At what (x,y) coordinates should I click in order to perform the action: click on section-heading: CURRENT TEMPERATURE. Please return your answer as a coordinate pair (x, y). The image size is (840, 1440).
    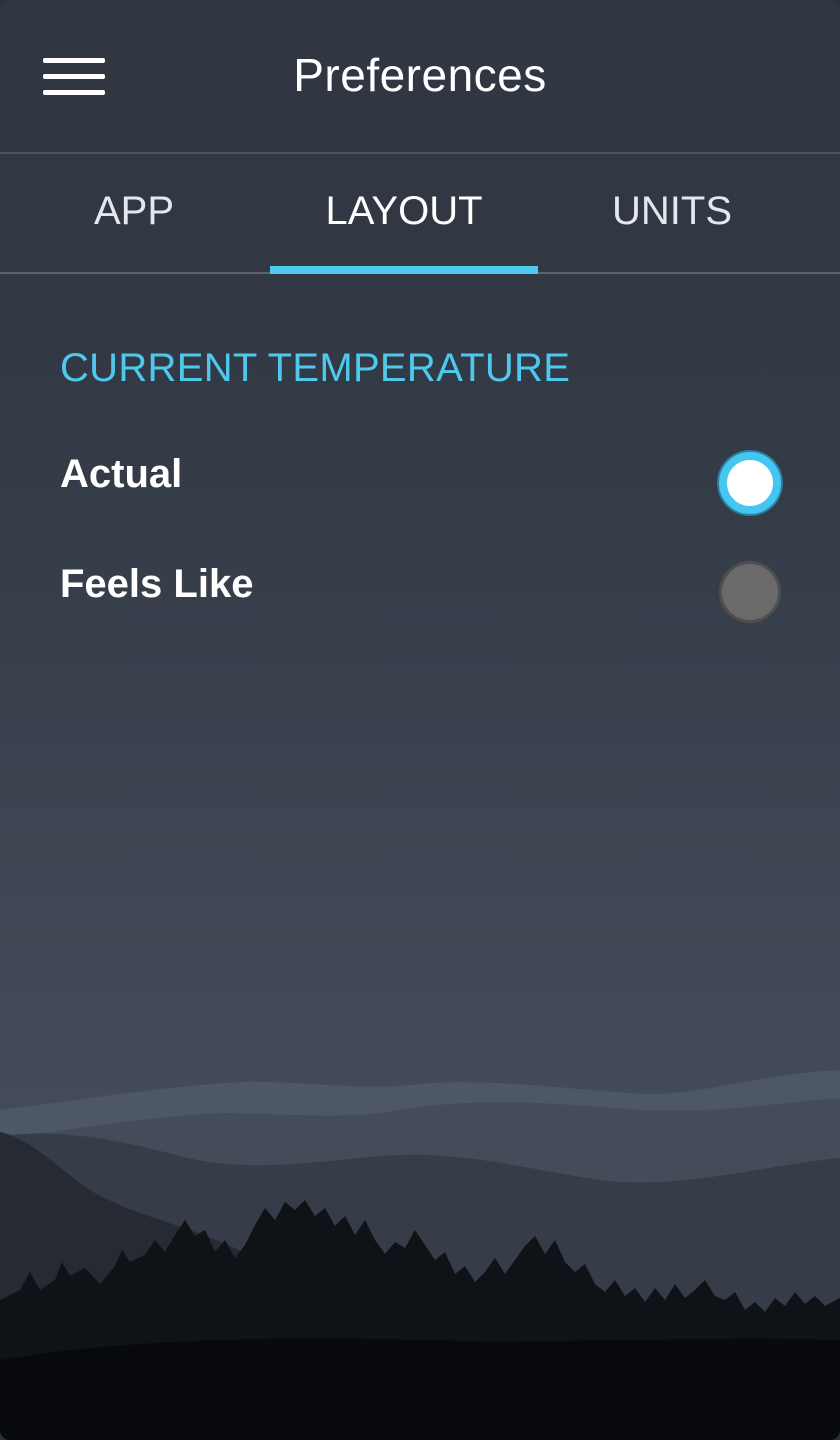
    Looking at the image, I should click on (315, 368).